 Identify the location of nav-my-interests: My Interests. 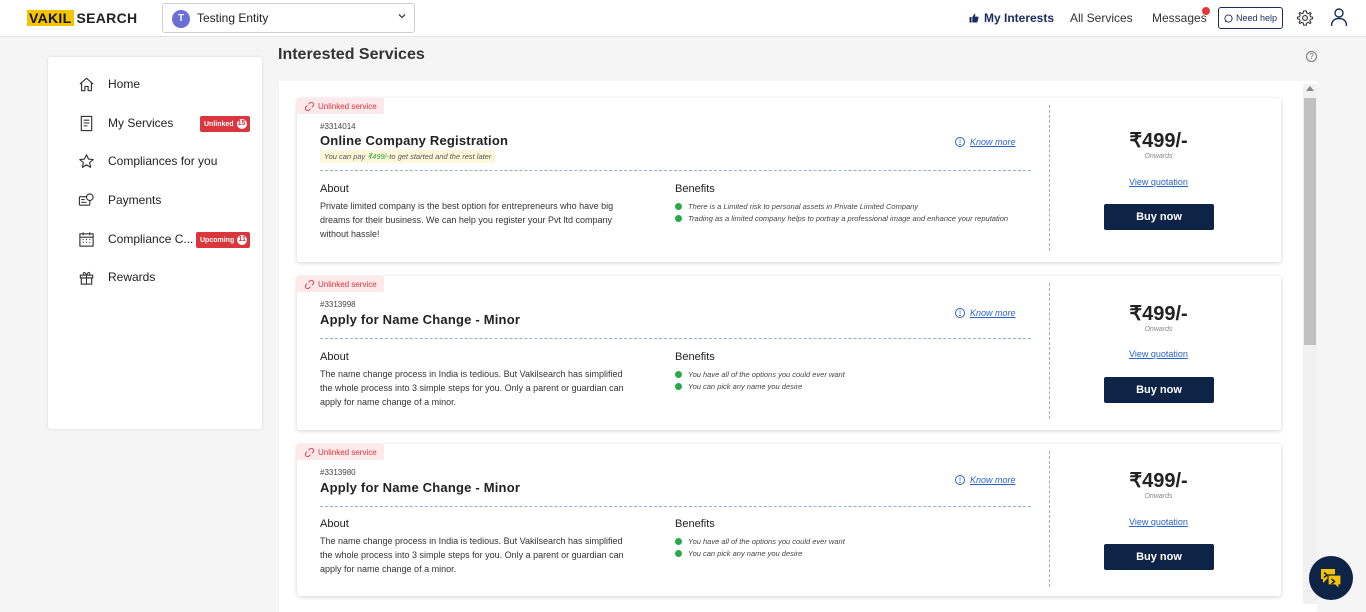
(1011, 18).